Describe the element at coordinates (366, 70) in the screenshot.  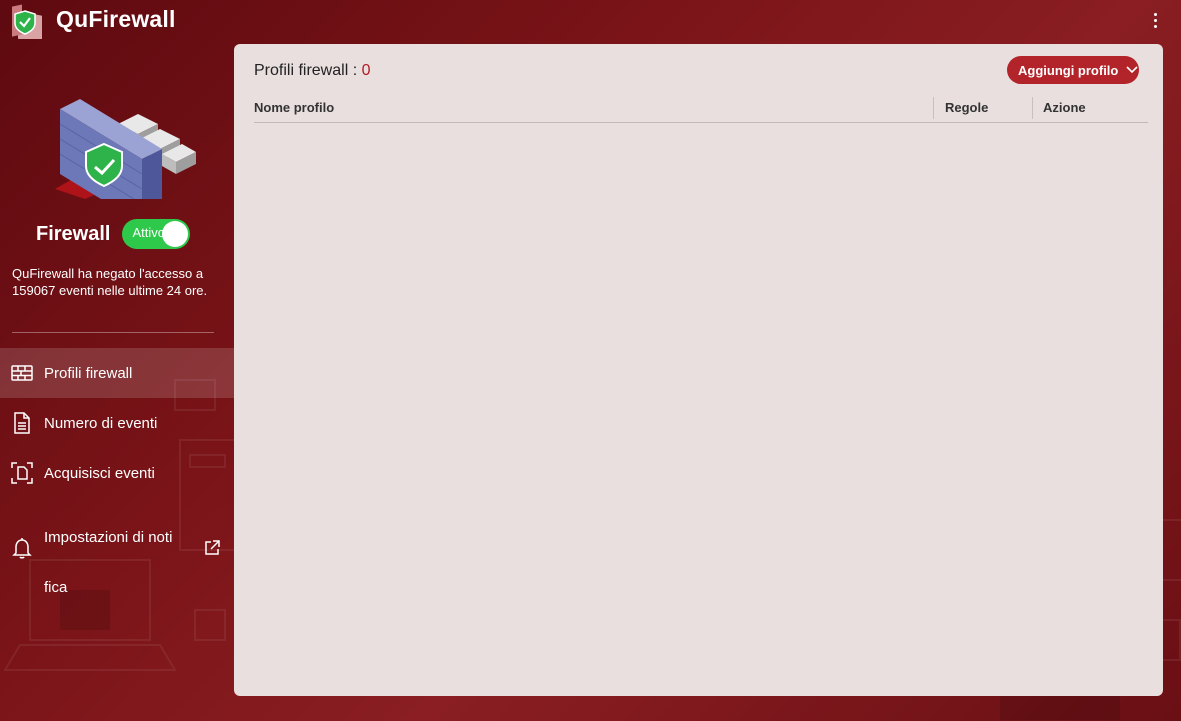
I see `profile-count: 0` at that location.